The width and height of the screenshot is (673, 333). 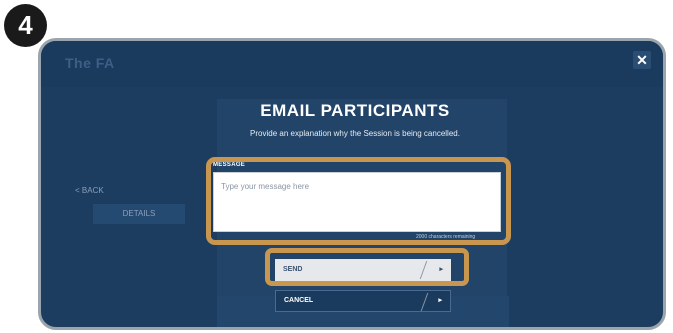 I want to click on highlight-message-field, so click(x=358, y=201).